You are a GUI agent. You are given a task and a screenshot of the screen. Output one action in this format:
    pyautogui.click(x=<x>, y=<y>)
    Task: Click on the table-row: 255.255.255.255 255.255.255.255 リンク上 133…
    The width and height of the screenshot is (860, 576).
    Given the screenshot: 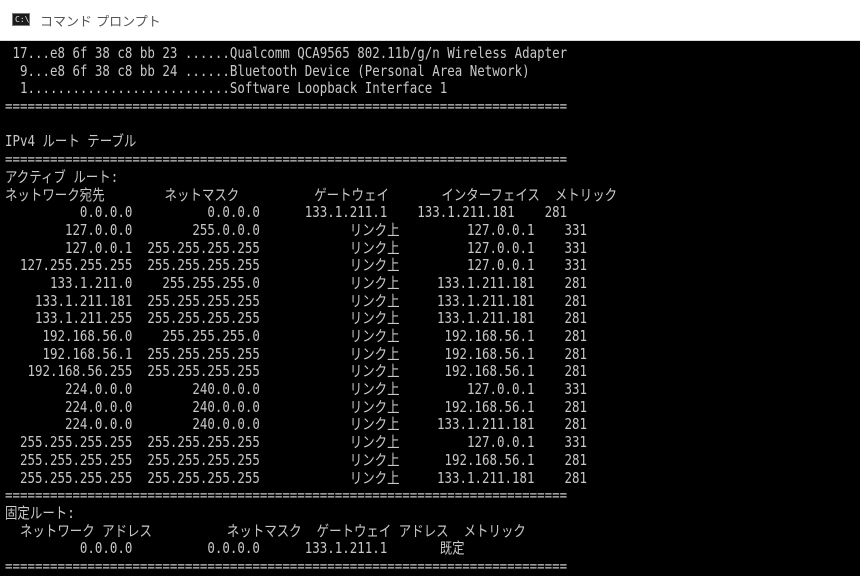 What is the action you would take?
    pyautogui.click(x=295, y=477)
    